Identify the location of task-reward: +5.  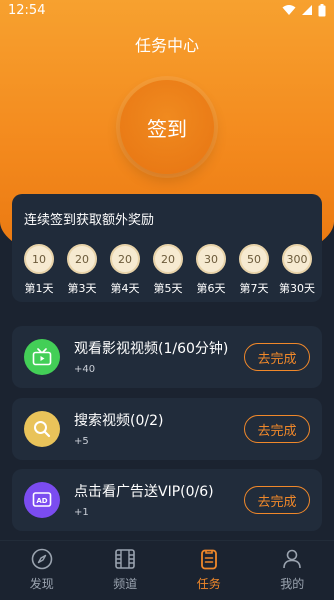
(81, 441).